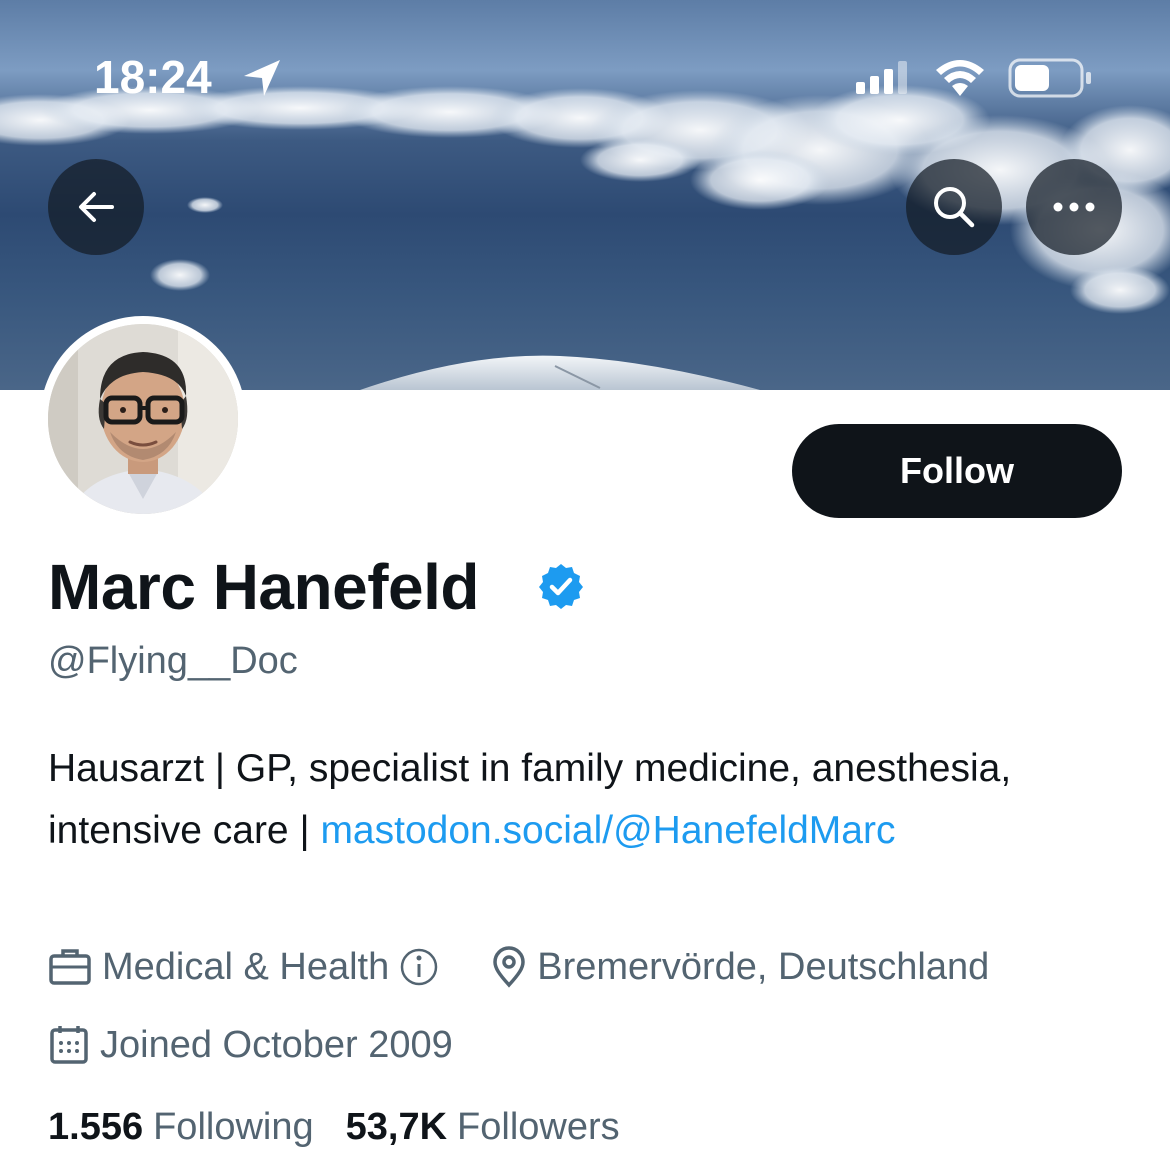 This screenshot has height=1163, width=1170. I want to click on more-options-button, so click(1074, 207).